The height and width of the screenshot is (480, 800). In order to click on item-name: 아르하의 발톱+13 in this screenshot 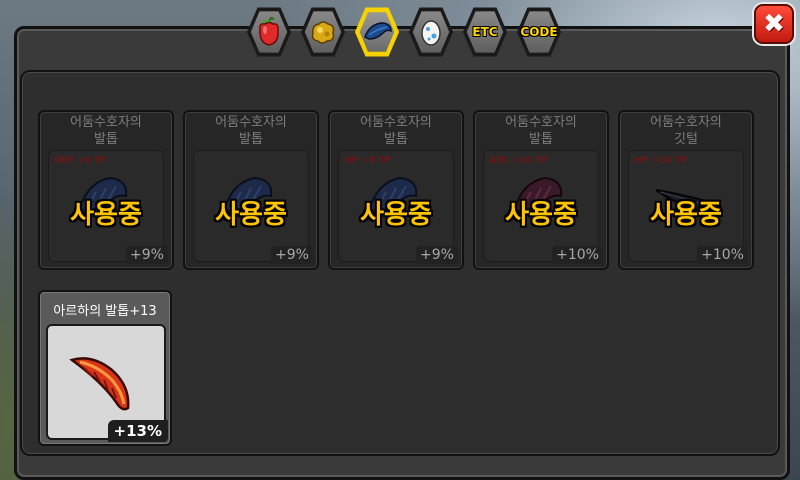, I will do `click(105, 311)`.